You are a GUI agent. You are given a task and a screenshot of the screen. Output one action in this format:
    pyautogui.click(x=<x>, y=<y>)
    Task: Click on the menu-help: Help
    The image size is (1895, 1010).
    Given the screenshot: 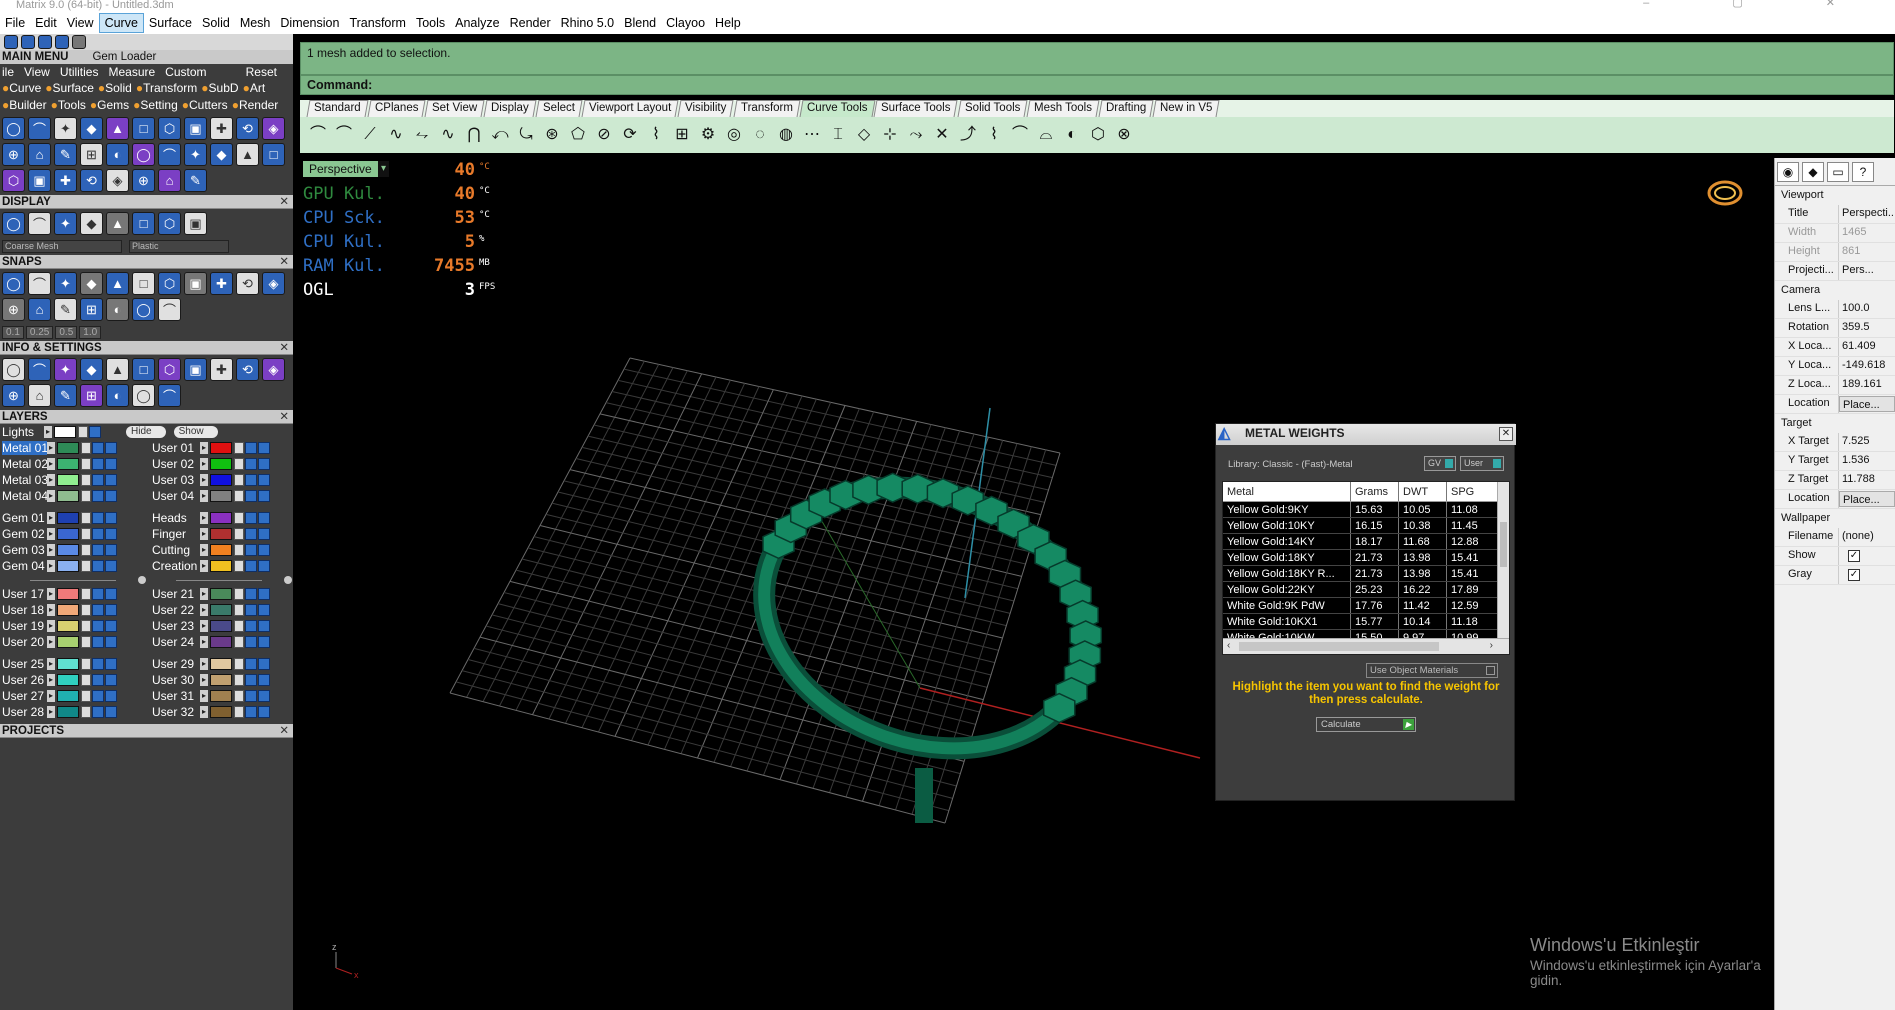 What is the action you would take?
    pyautogui.click(x=728, y=23)
    